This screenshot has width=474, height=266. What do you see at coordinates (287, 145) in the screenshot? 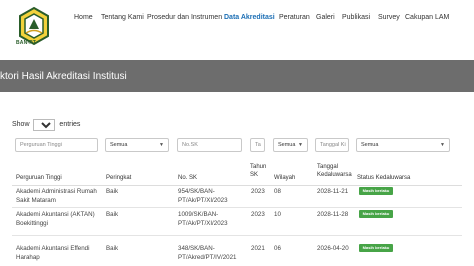
I see `filter-wilayah-value: Semua` at bounding box center [287, 145].